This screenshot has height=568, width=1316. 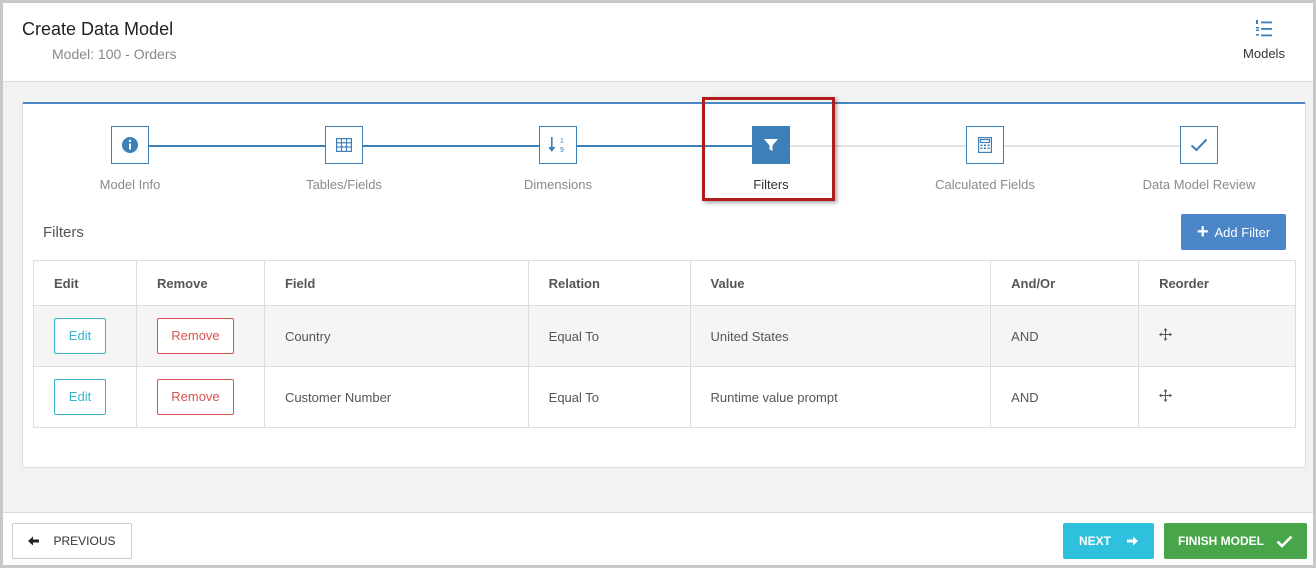 I want to click on table-grid-icon, so click(x=344, y=145).